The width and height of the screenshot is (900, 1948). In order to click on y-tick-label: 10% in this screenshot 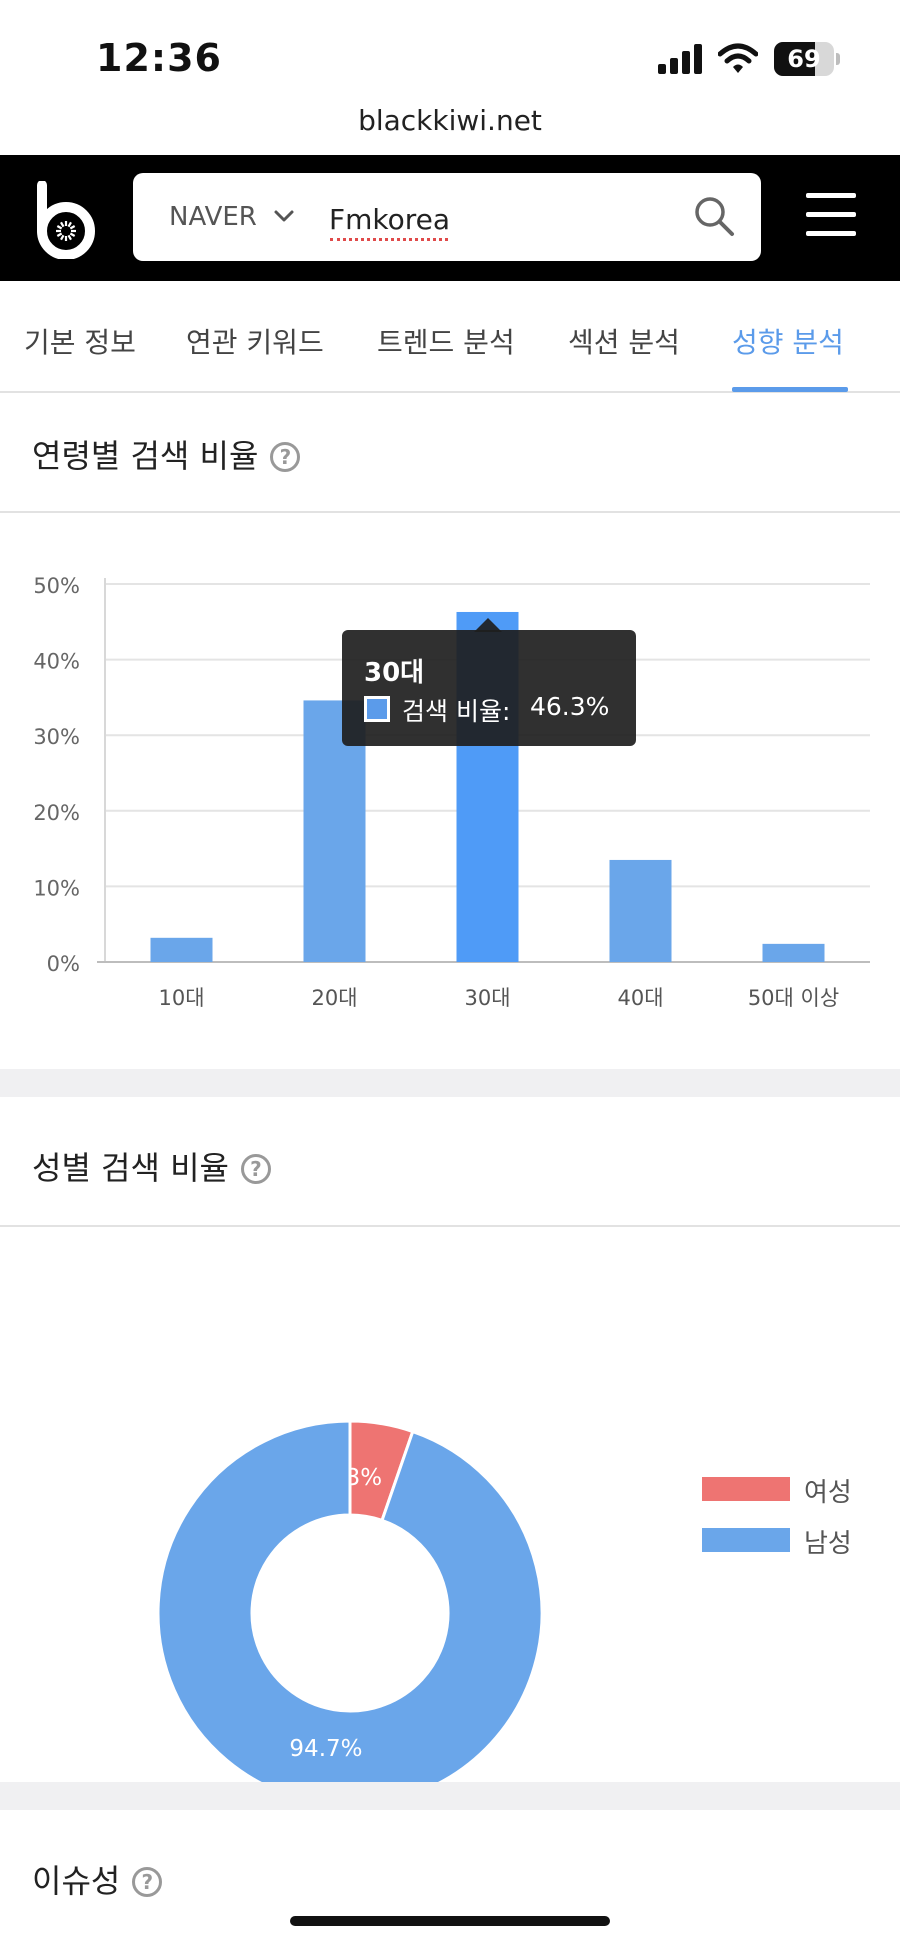, I will do `click(56, 888)`.